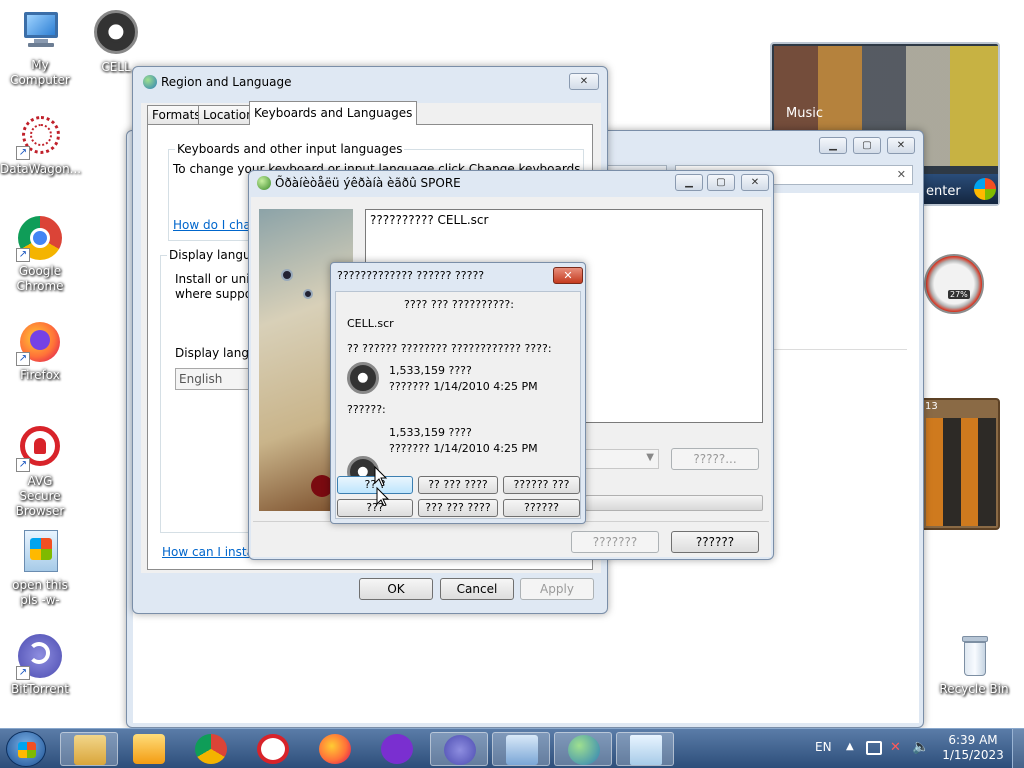  What do you see at coordinates (215, 225) in the screenshot?
I see `how-do-i-change-link: How do I chan` at bounding box center [215, 225].